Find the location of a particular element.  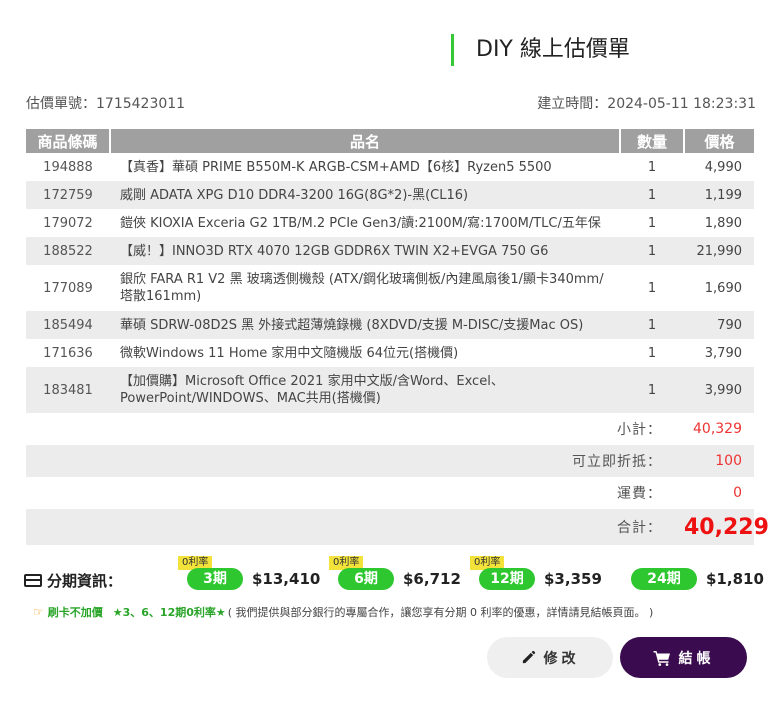

product-code: 194888 is located at coordinates (68, 167).